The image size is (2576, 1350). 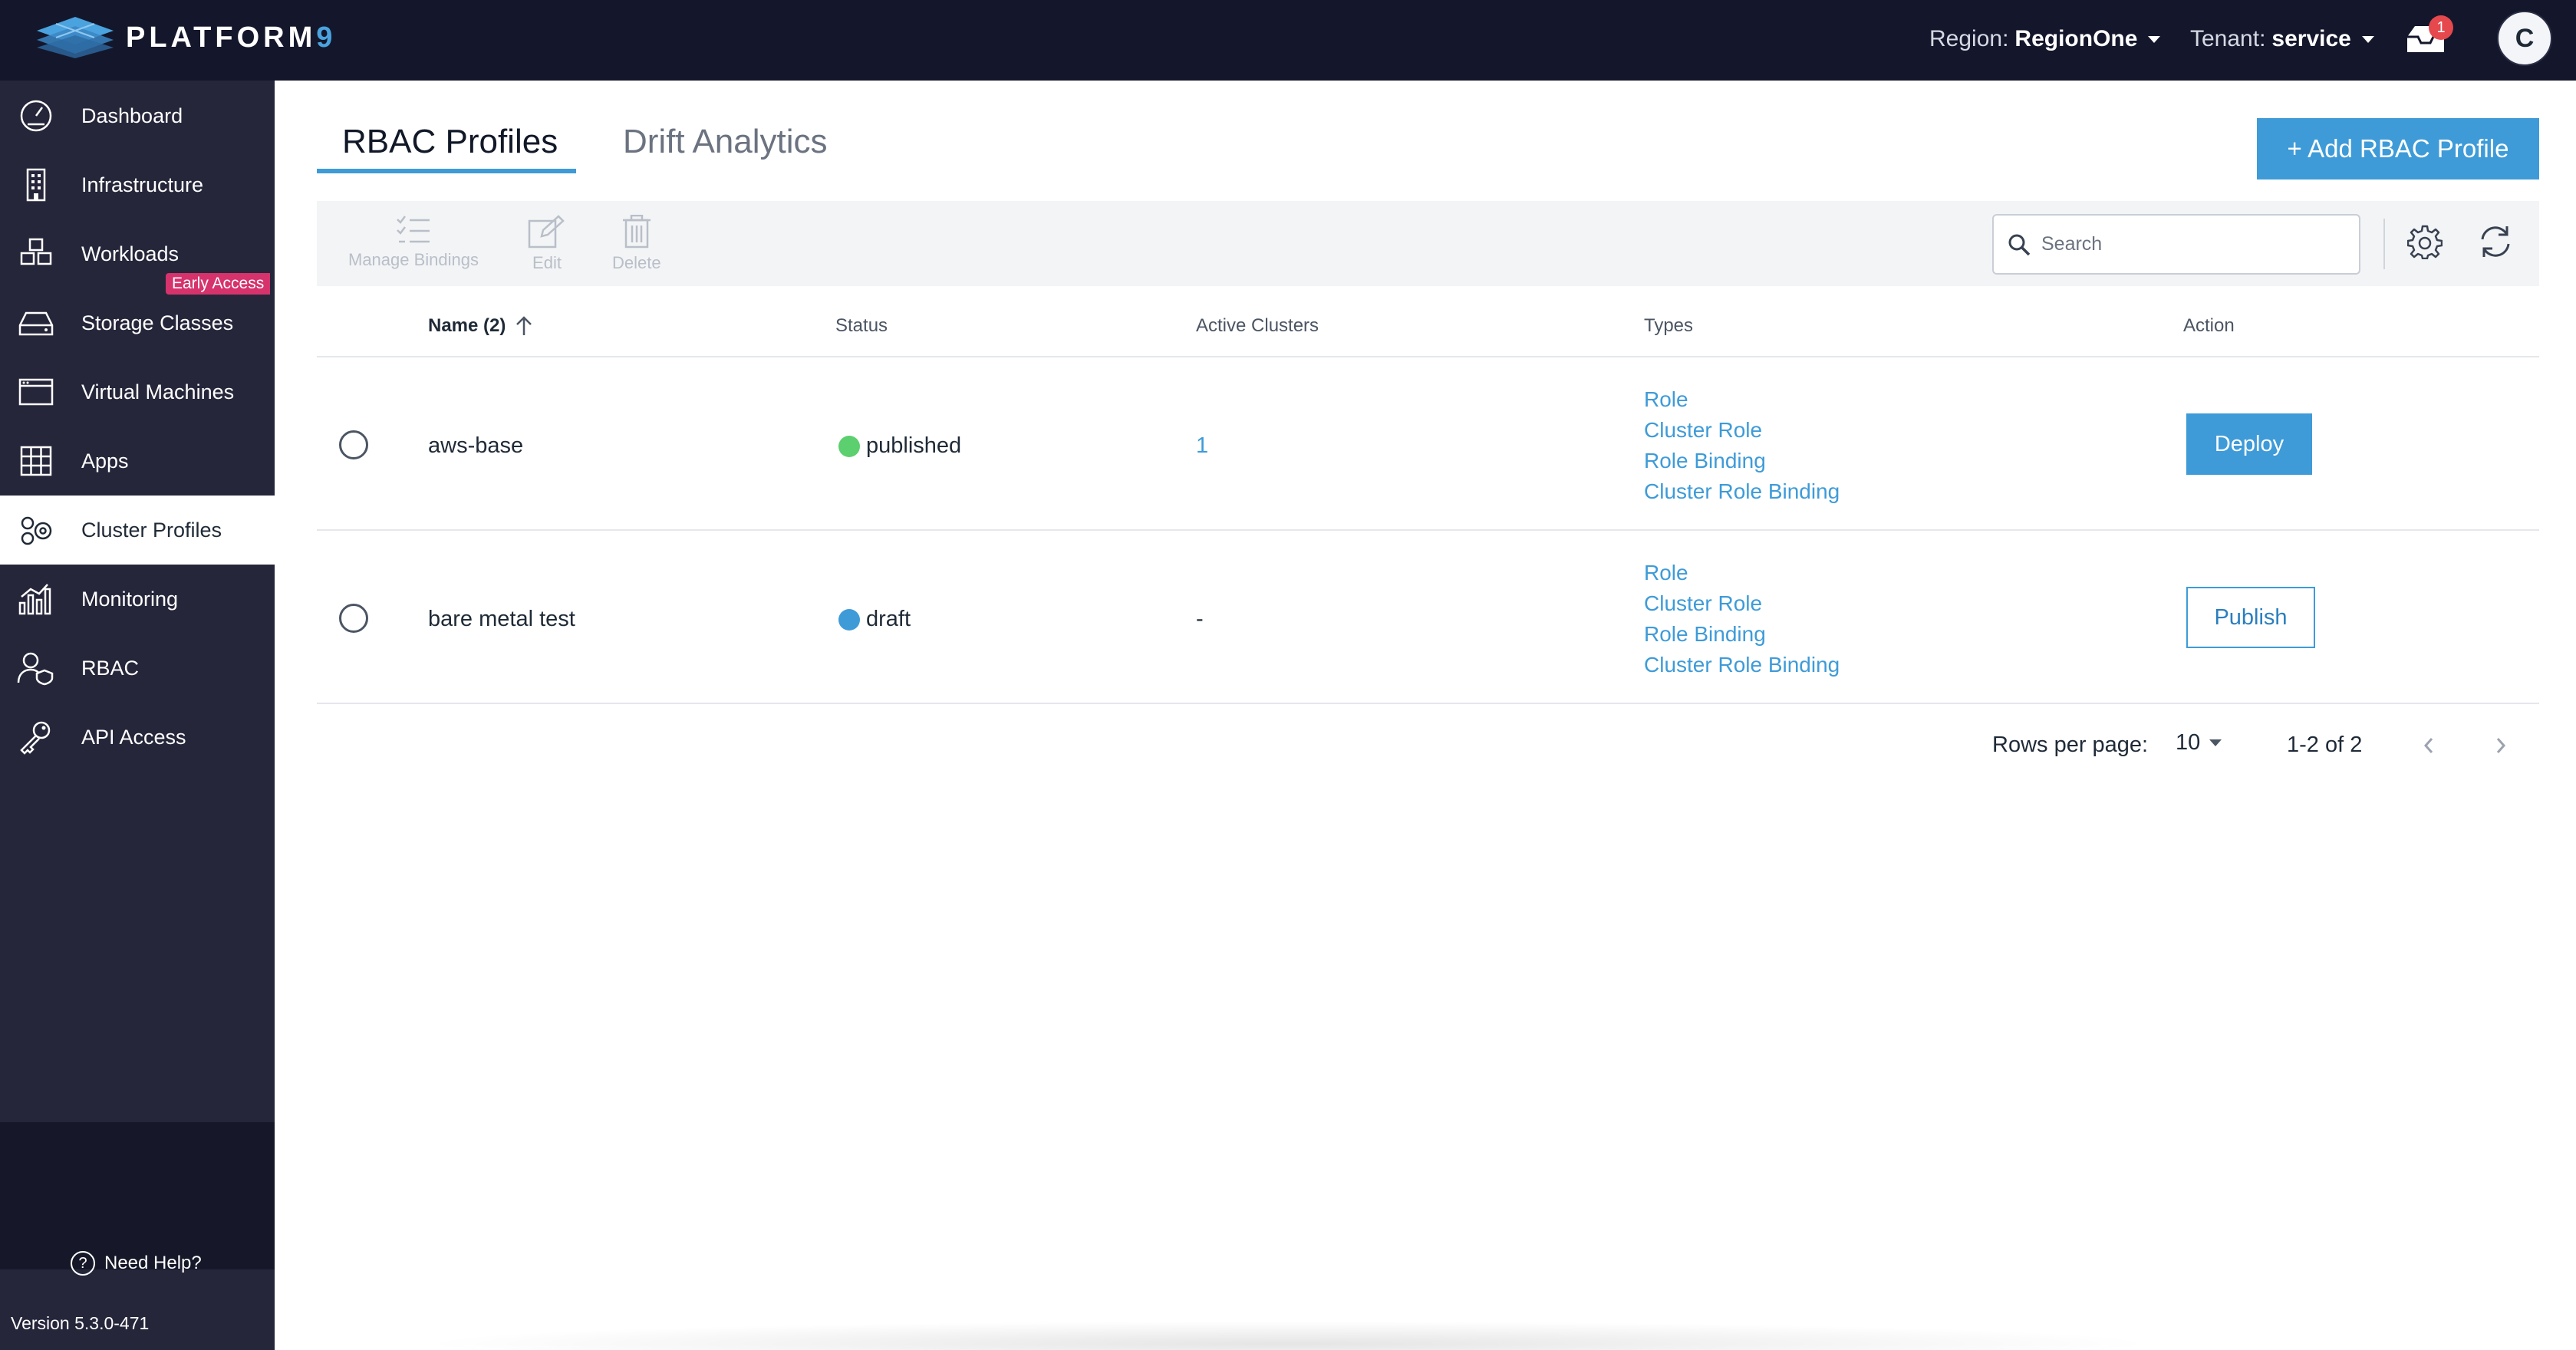 I want to click on sidebar-item-cluster-profiles: Cluster Profiles, so click(x=137, y=530).